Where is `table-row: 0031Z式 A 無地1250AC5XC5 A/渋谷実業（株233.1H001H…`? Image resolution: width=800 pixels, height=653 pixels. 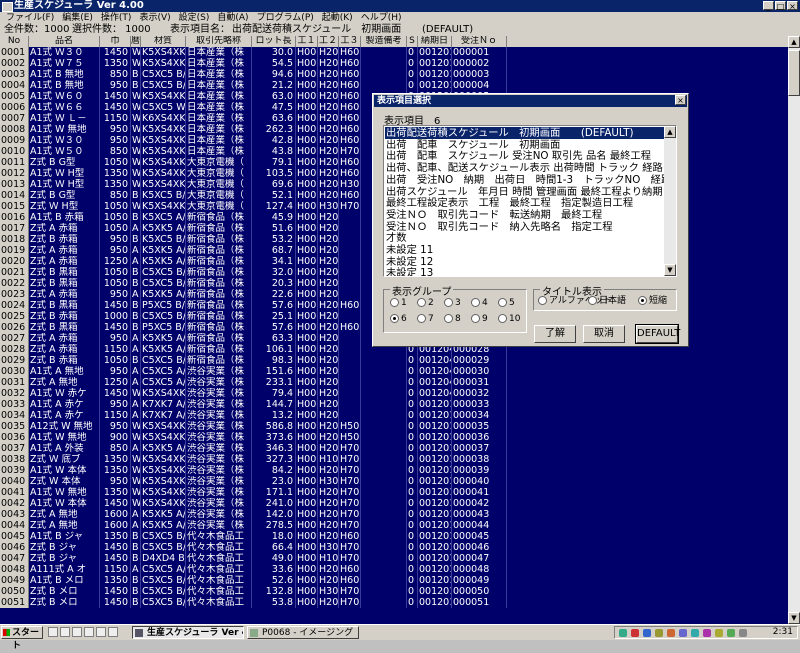 table-row: 0031Z式 A 無地1250AC5XC5 A/渋谷実業（株233.1H001H… is located at coordinates (394, 382).